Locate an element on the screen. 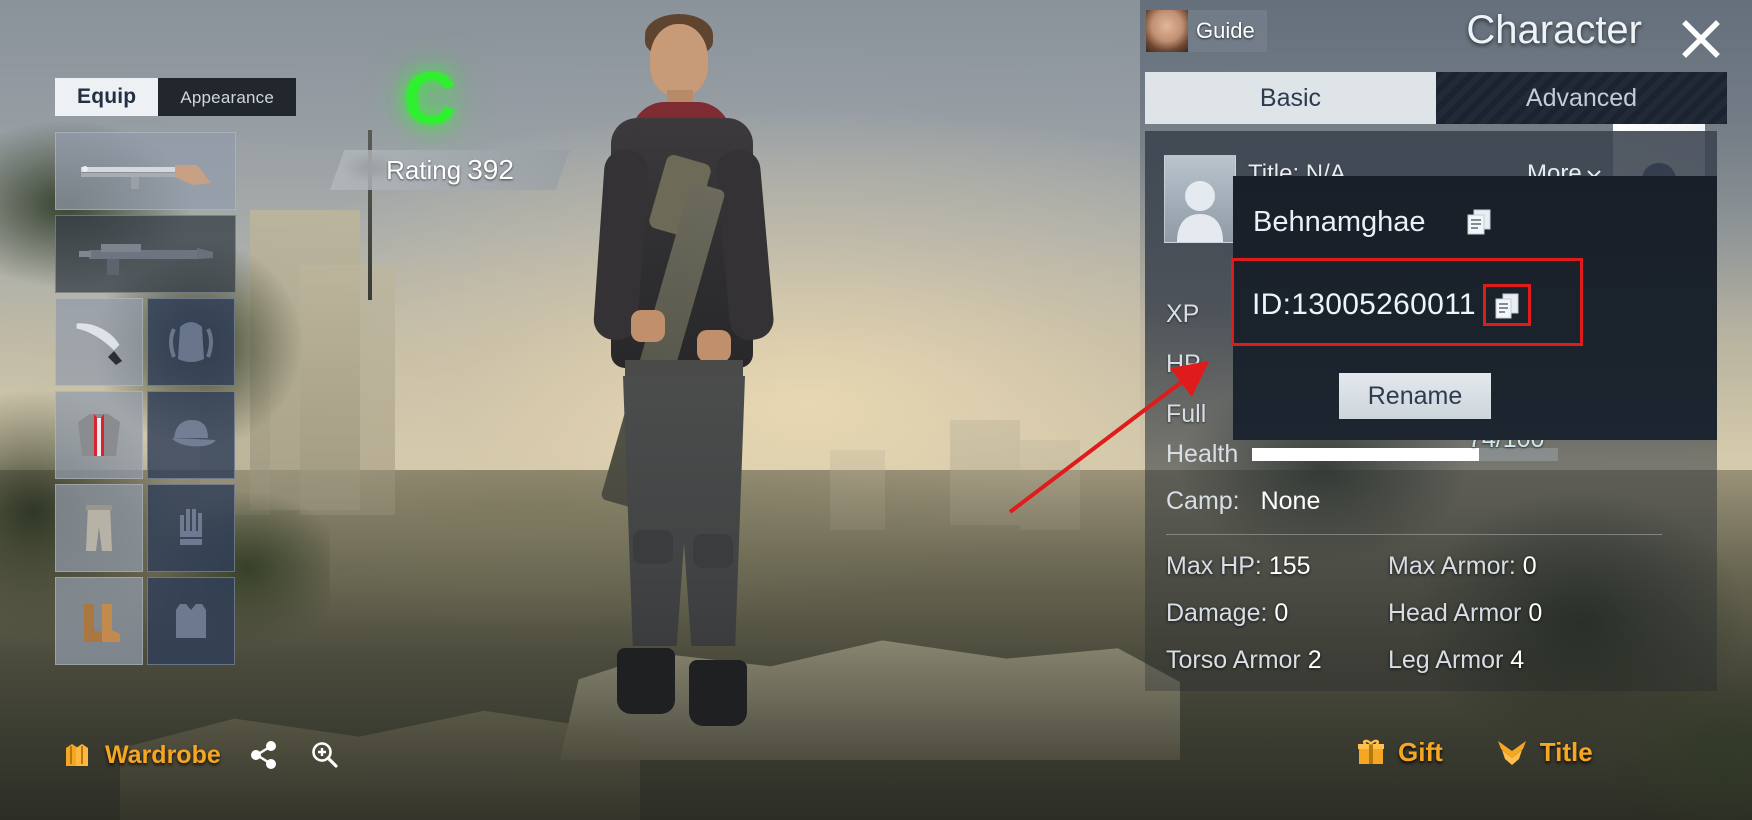 The image size is (1752, 820). equip-slot-melee-weapon-machete is located at coordinates (99, 342).